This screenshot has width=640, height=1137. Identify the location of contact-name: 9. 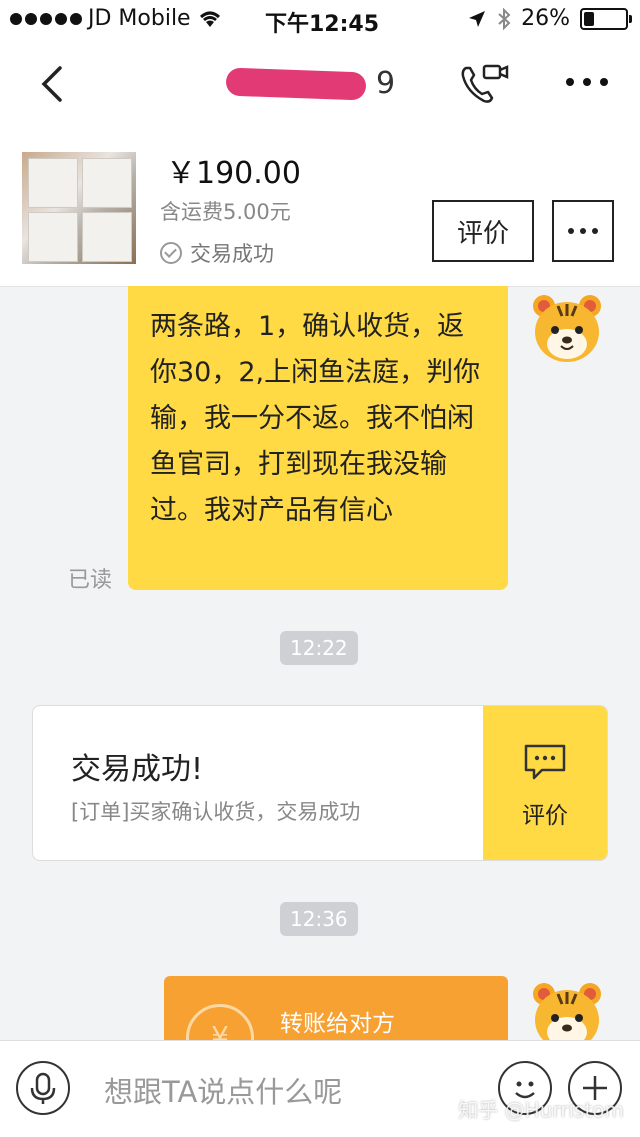
(310, 84).